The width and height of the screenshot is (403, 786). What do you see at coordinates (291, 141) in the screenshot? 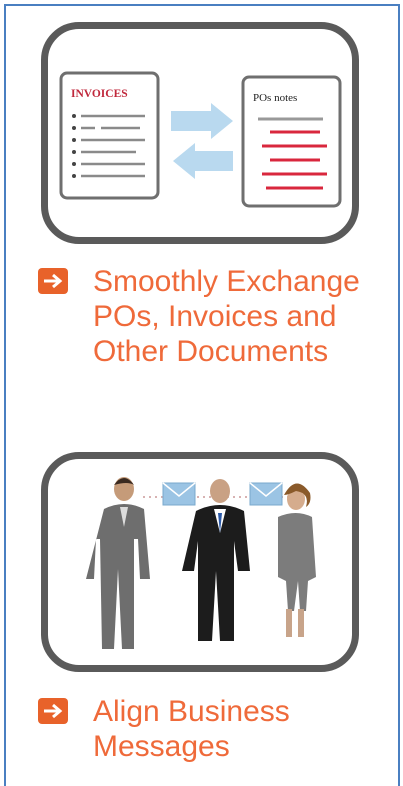
I see `po-notes-document: POs notes` at bounding box center [291, 141].